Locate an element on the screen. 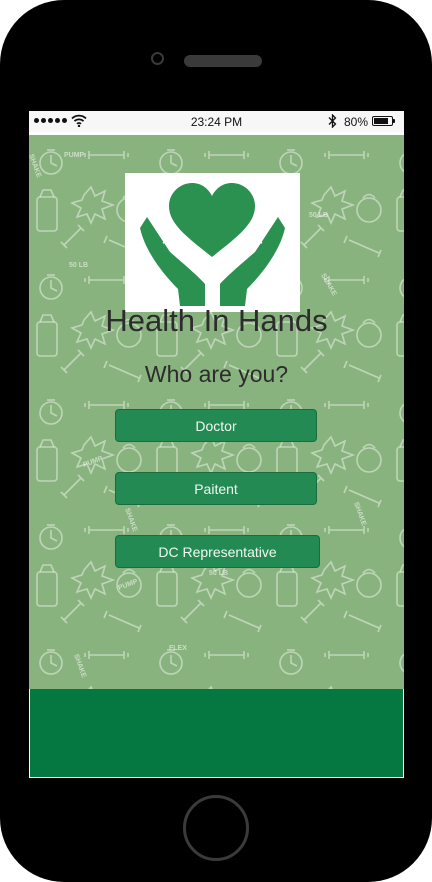  earpiece-speaker is located at coordinates (223, 61).